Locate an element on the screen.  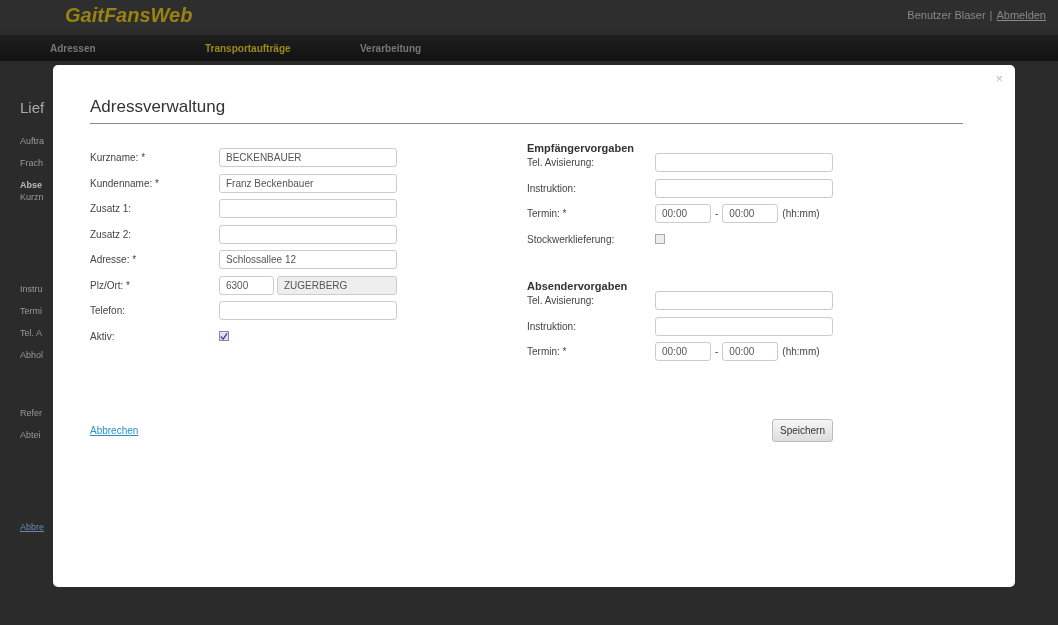
field-label: Telefon: is located at coordinates (108, 311).